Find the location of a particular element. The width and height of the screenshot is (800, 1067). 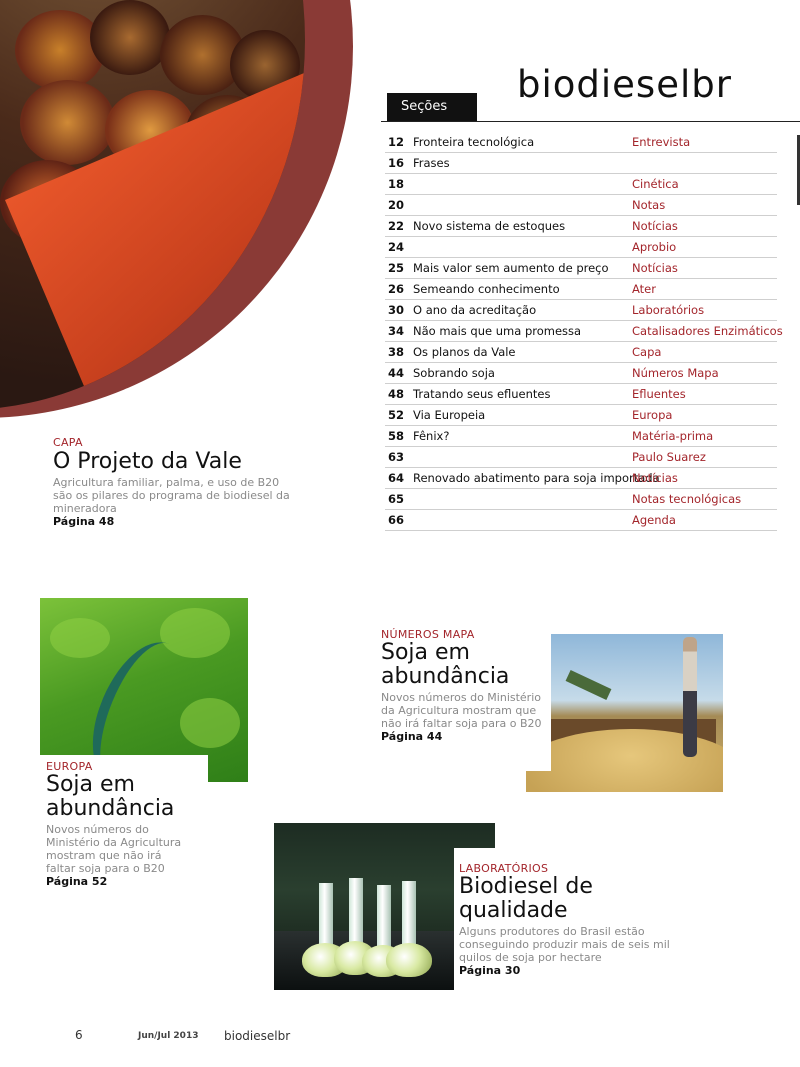

toc-title: Mais valor sem aumento de preço is located at coordinates (511, 268).